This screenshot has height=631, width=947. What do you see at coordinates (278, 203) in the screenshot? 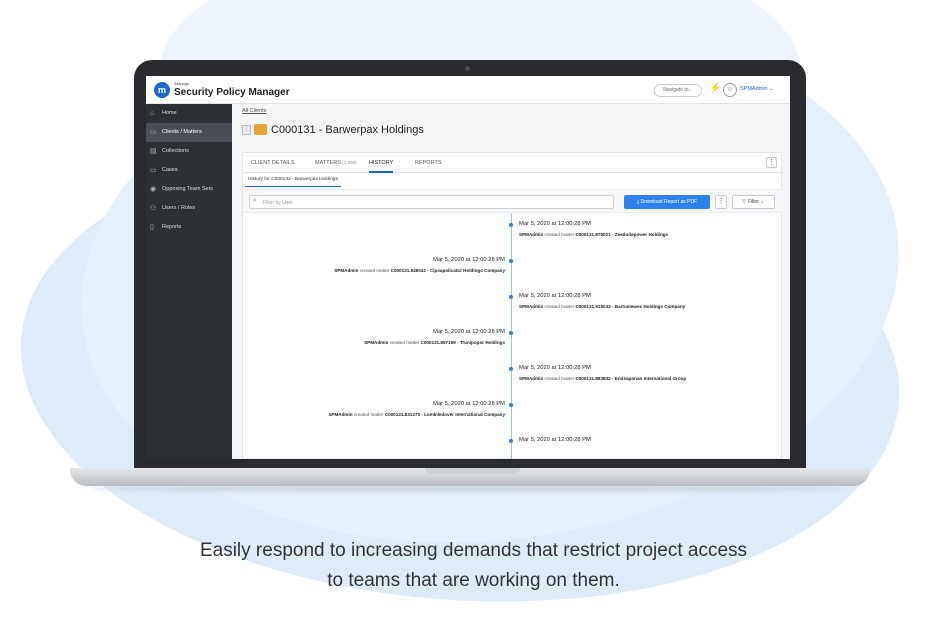
I see `search-placeholder: Filter by User` at bounding box center [278, 203].